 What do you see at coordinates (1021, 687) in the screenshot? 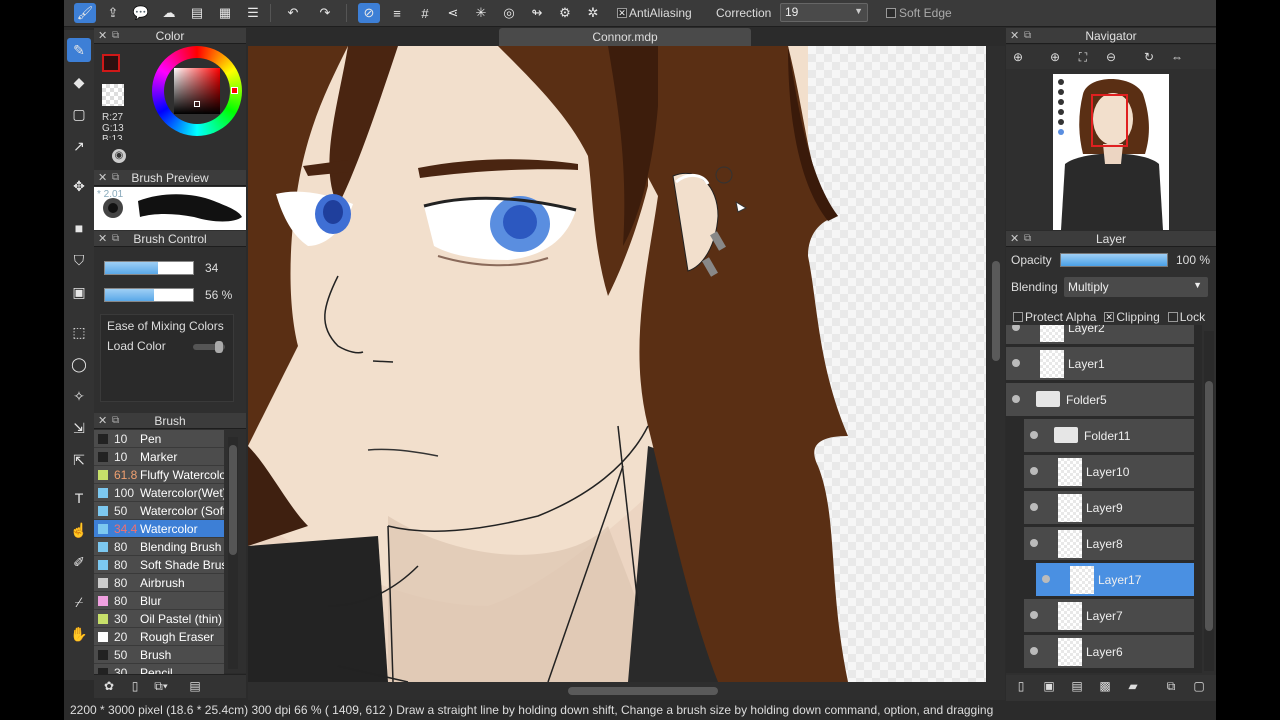
I see `new-layer-icon: ▯` at bounding box center [1021, 687].